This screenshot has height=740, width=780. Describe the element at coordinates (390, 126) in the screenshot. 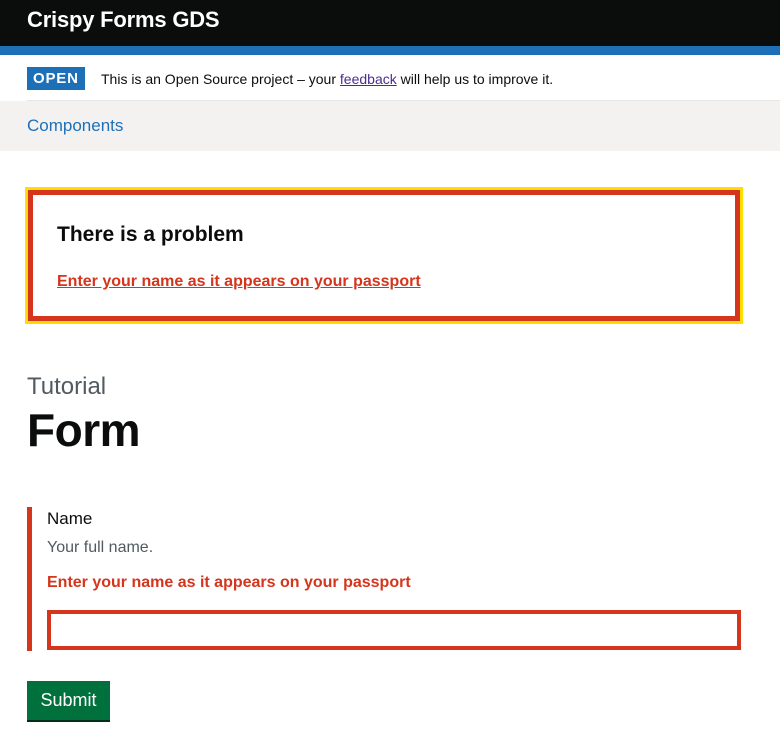

I see `navigation-bar: Components` at that location.